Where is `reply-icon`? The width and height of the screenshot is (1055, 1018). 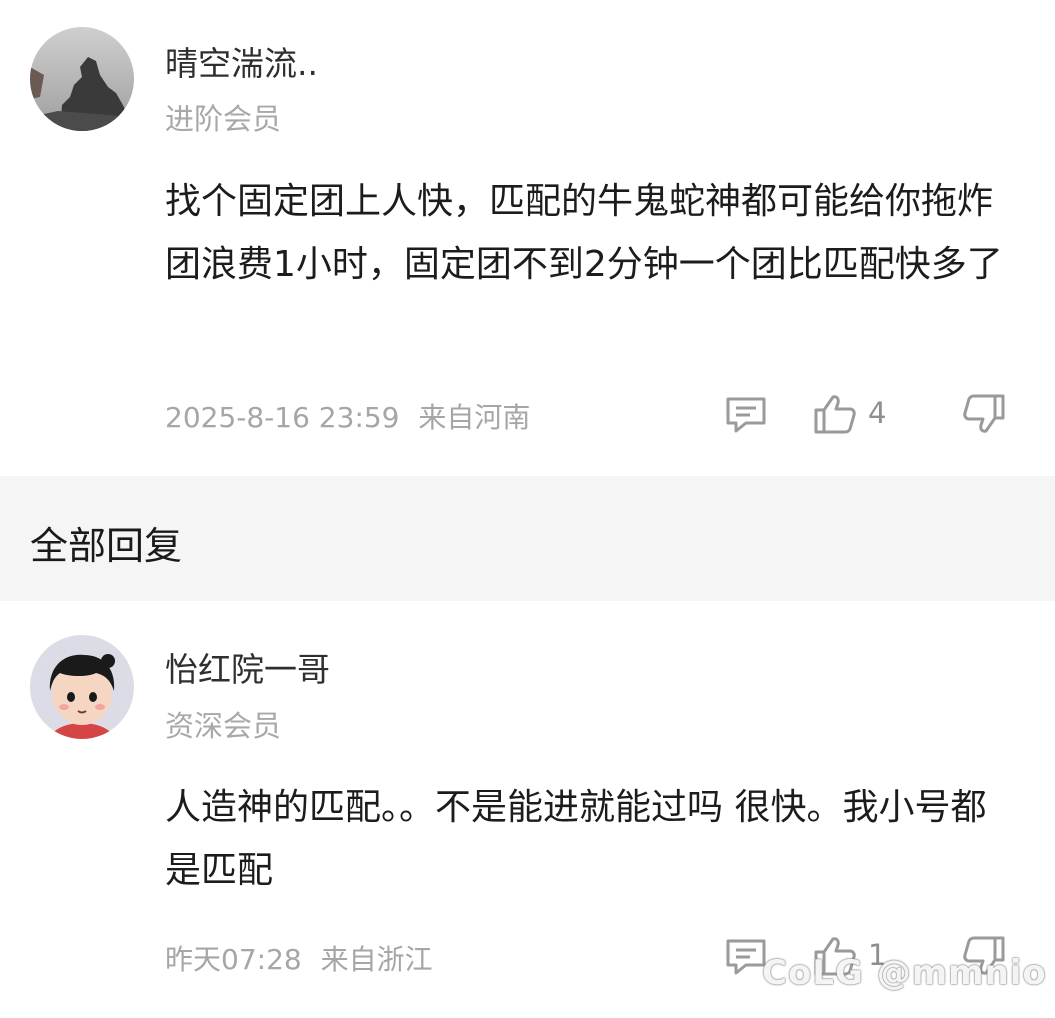
reply-icon is located at coordinates (746, 415).